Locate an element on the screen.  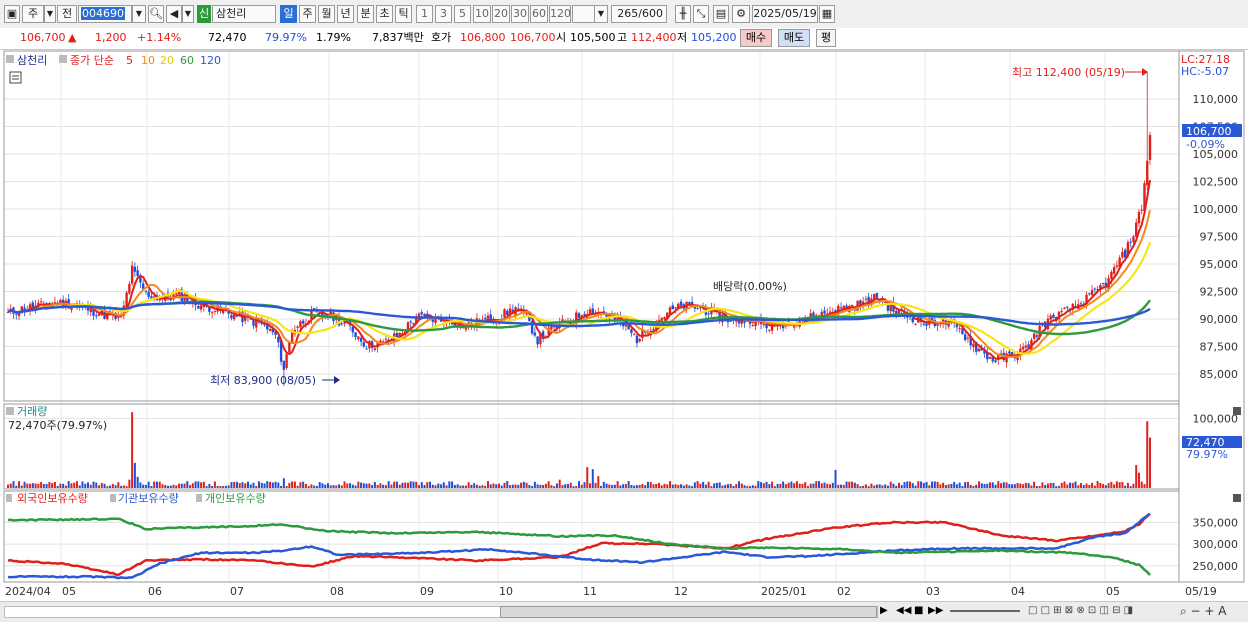
price-tick-label: 92,500 is located at coordinates (1219, 292).